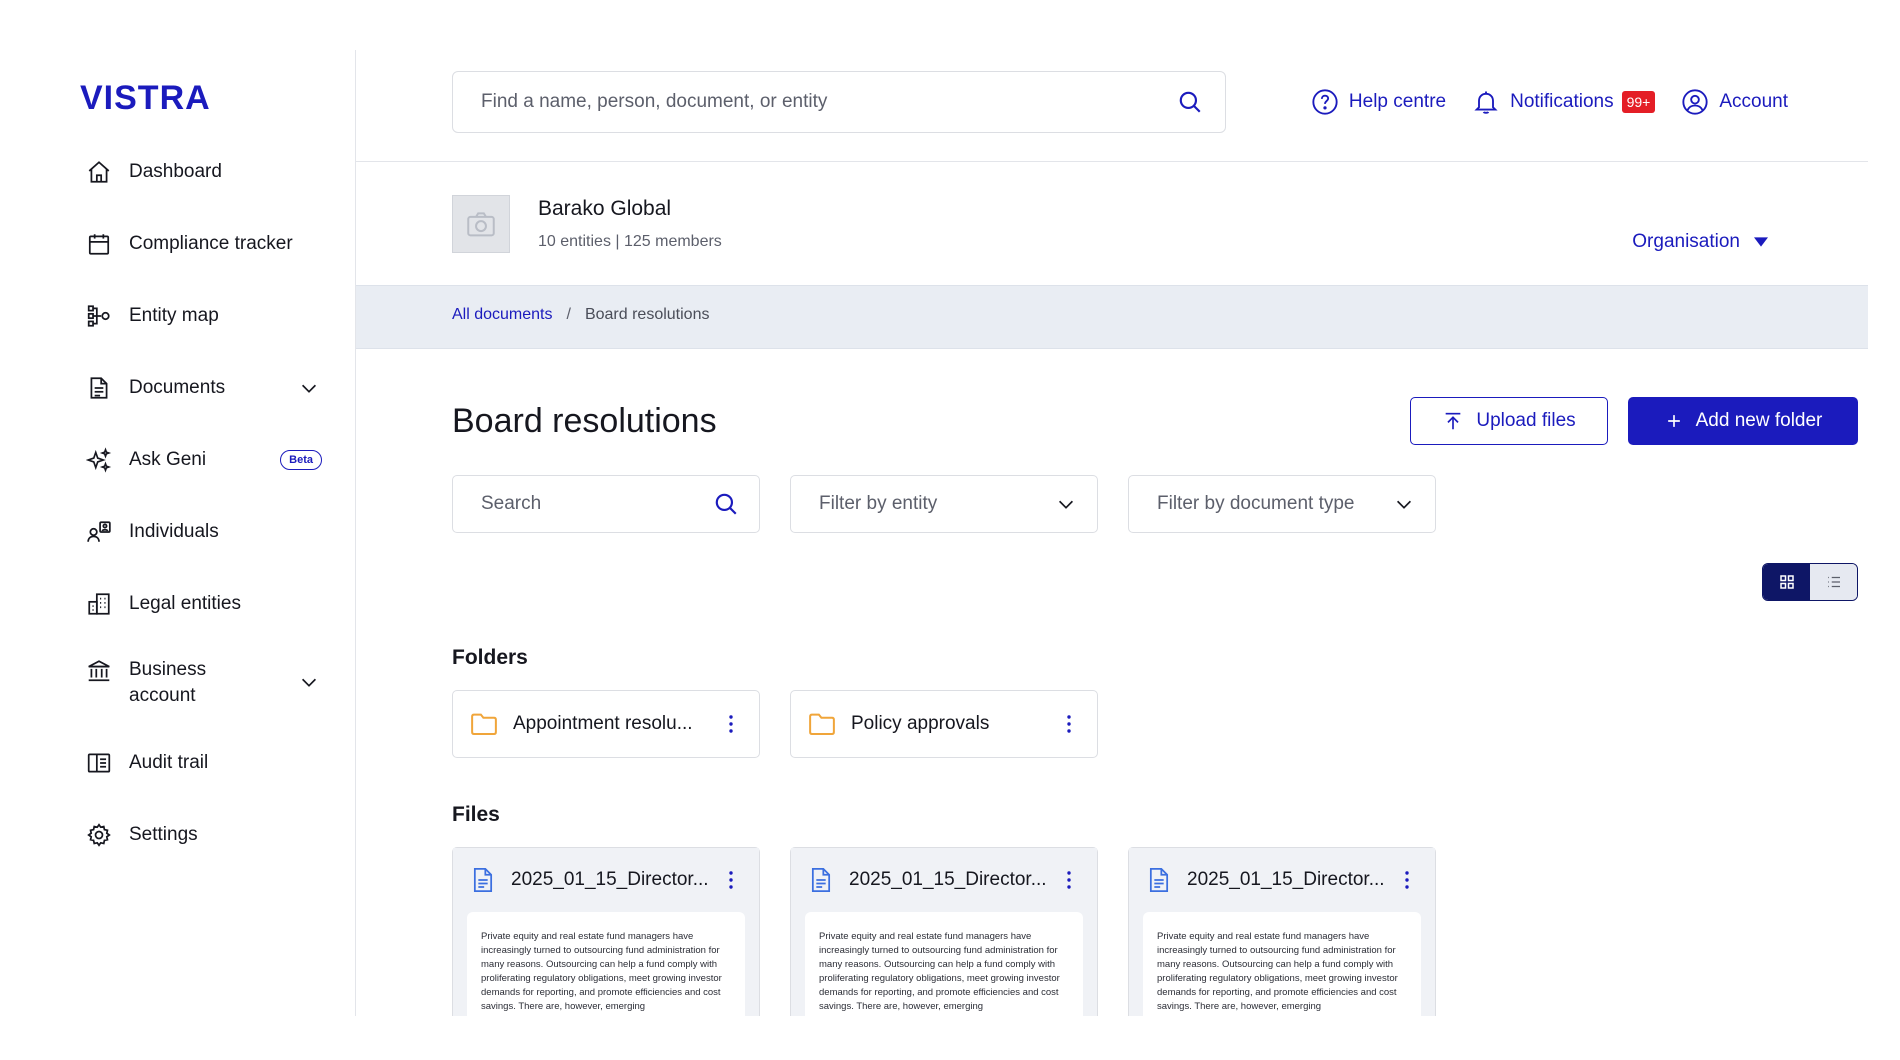  Describe the element at coordinates (177, 387) in the screenshot. I see `sidebar-item-label: Documents` at that location.